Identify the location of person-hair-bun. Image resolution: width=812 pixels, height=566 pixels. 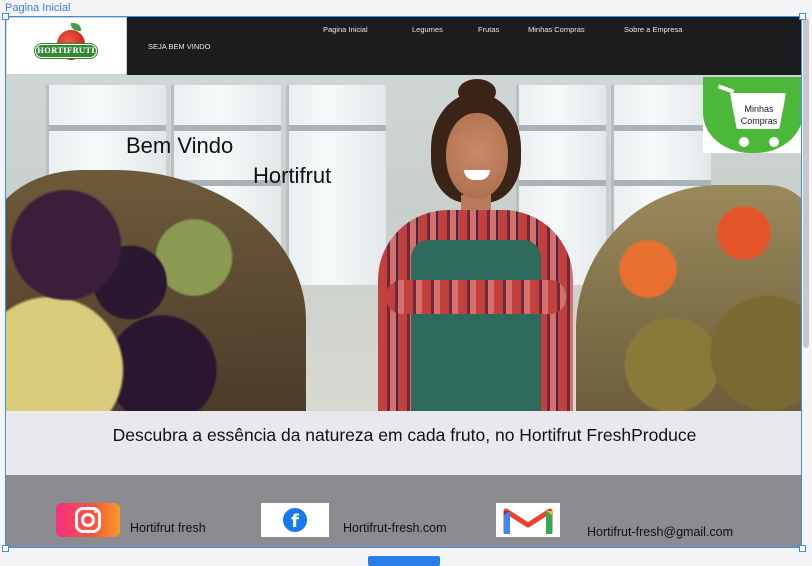
(477, 92).